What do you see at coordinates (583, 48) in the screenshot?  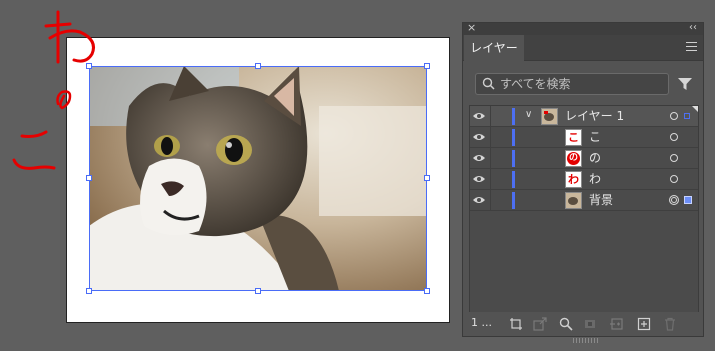 I see `panel-tab-bar: レイヤー` at bounding box center [583, 48].